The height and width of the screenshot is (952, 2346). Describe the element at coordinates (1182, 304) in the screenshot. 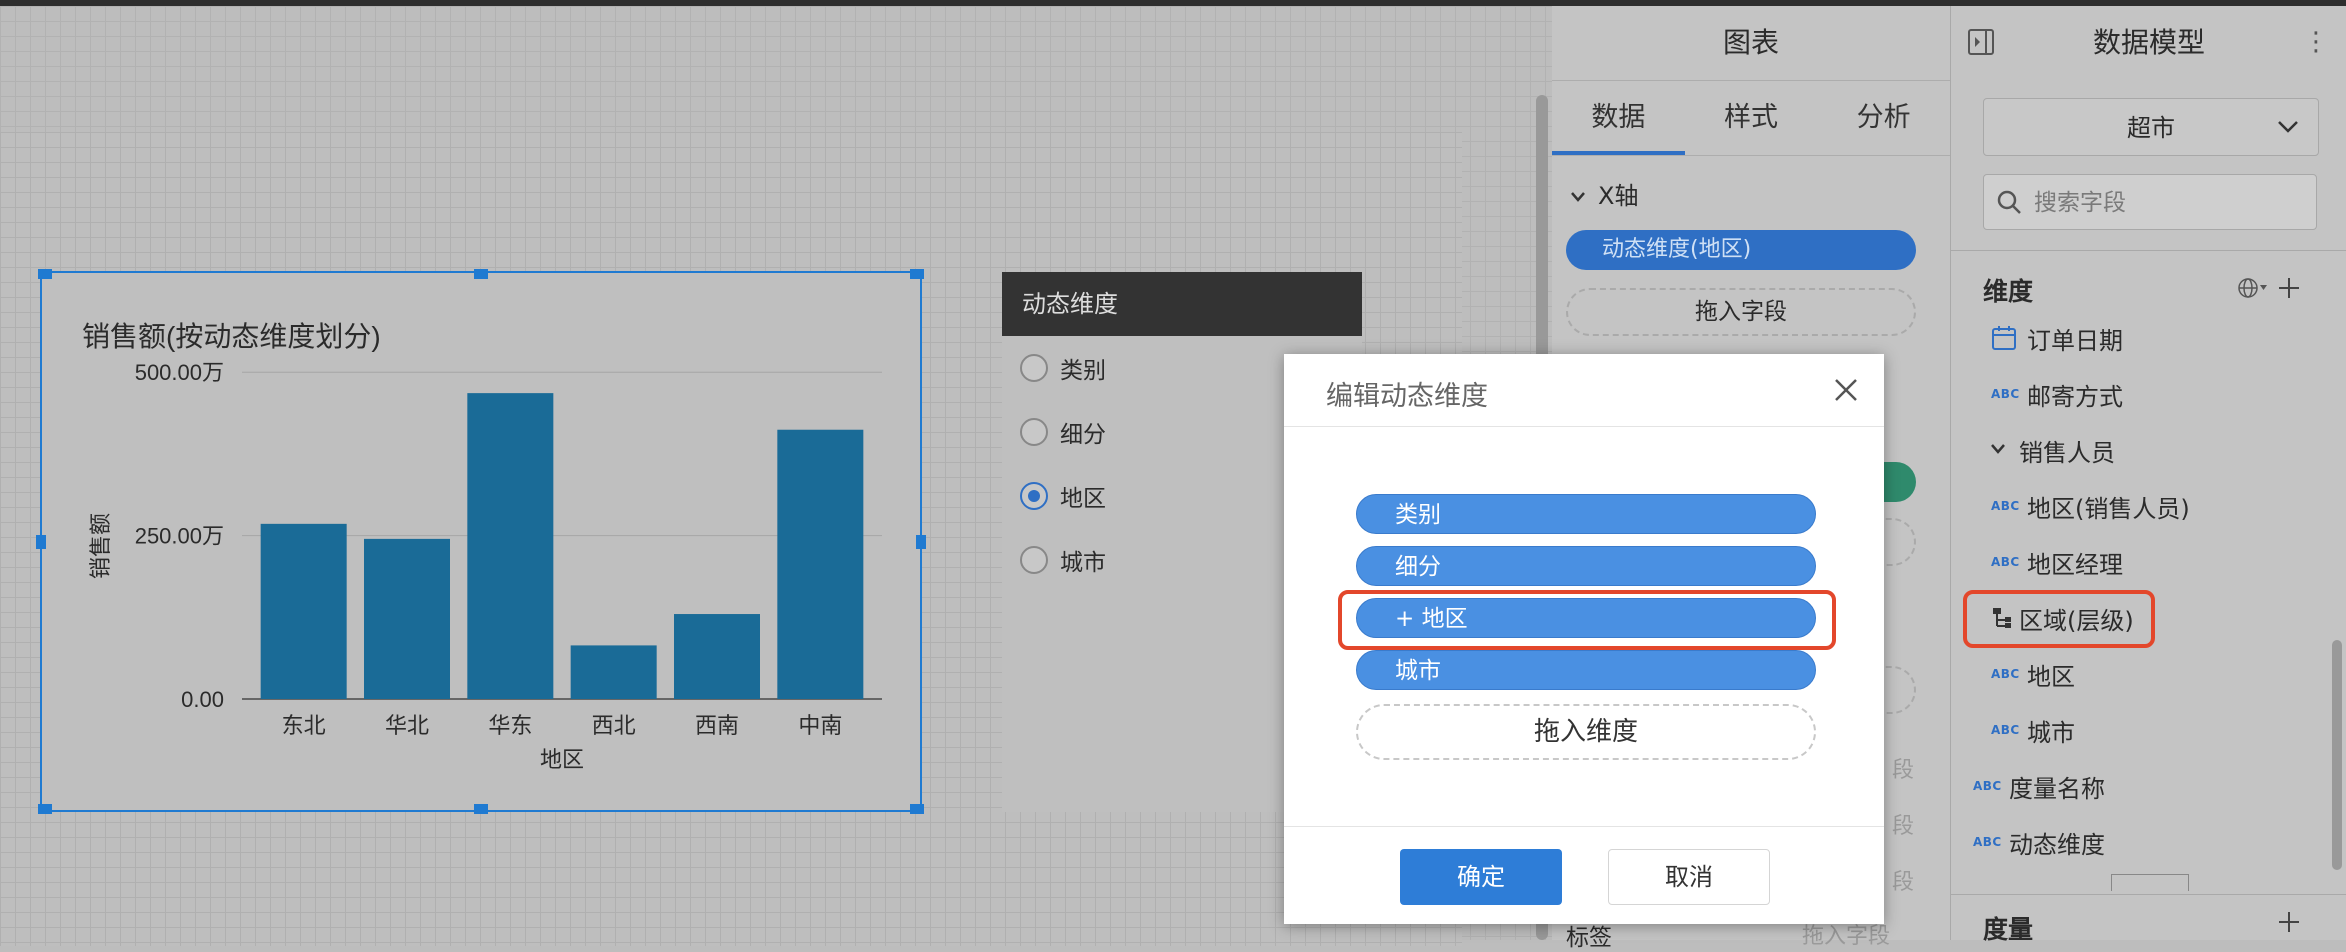

I see `filter-header: 动态维度` at that location.